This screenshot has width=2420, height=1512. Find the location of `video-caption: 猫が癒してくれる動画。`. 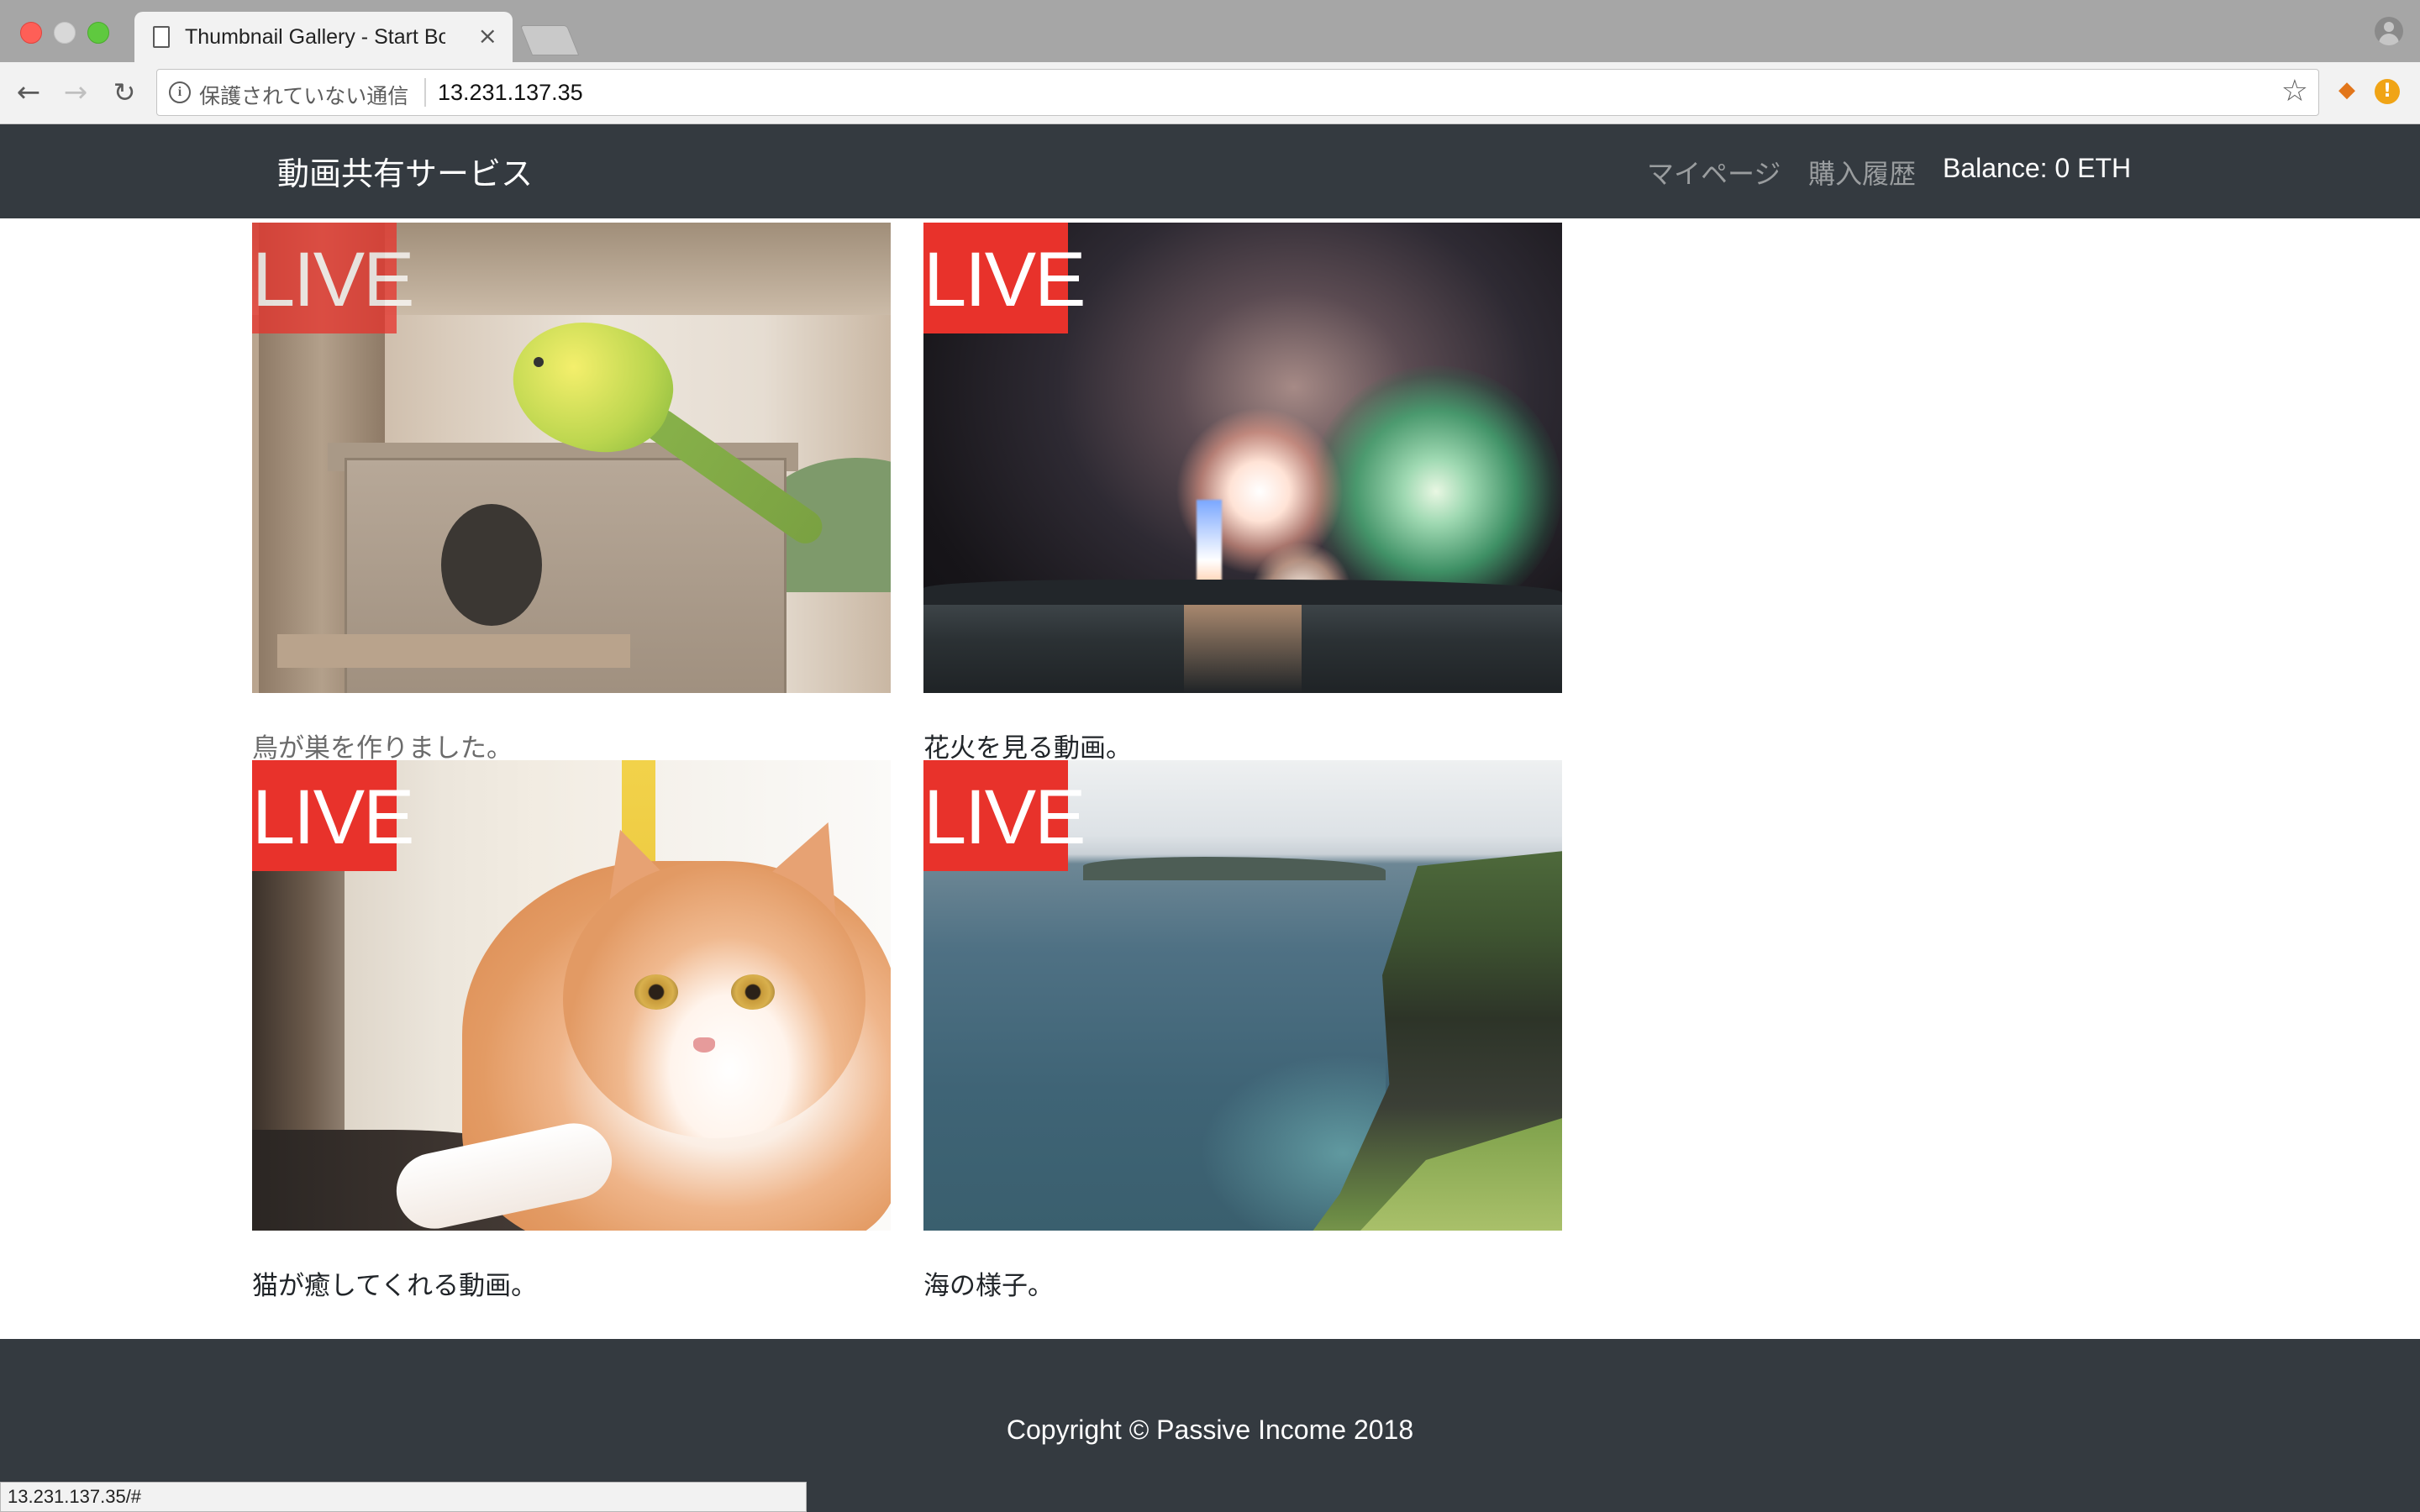

video-caption: 猫が癒してくれる動画。 is located at coordinates (394, 1283).